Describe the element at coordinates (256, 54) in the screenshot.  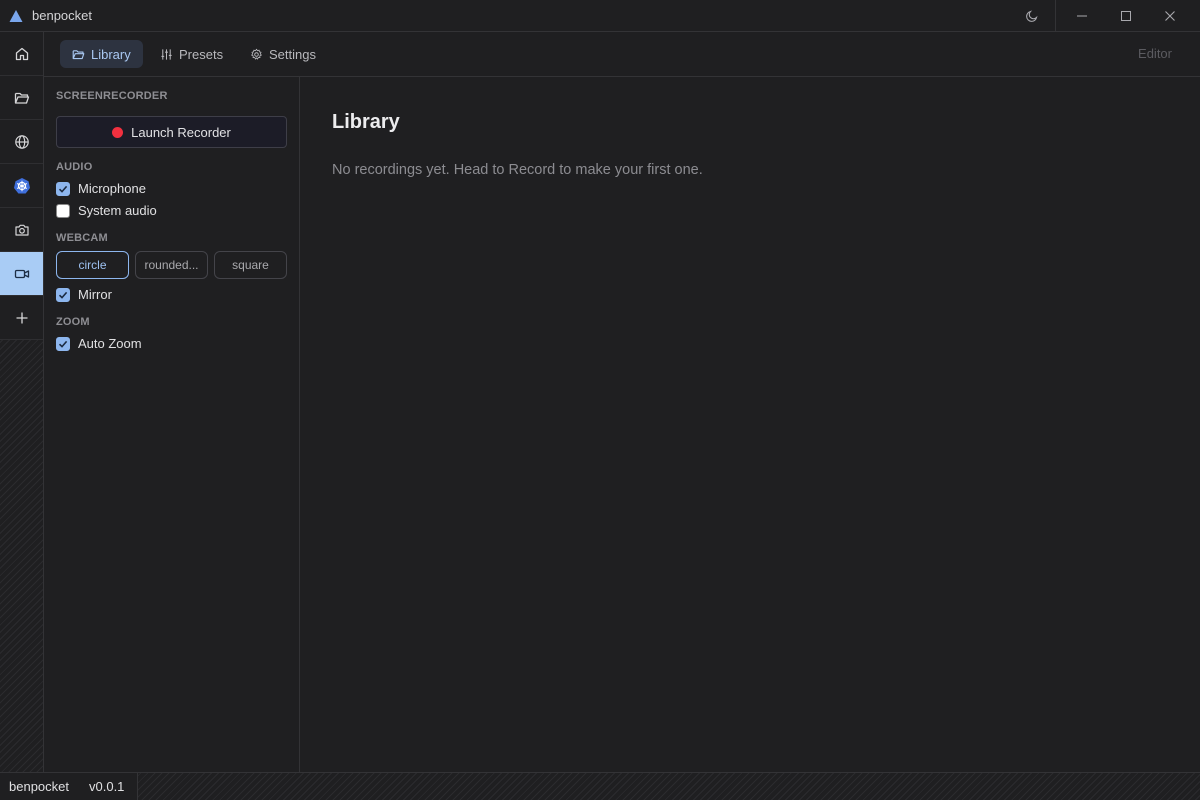
I see `gear-icon` at that location.